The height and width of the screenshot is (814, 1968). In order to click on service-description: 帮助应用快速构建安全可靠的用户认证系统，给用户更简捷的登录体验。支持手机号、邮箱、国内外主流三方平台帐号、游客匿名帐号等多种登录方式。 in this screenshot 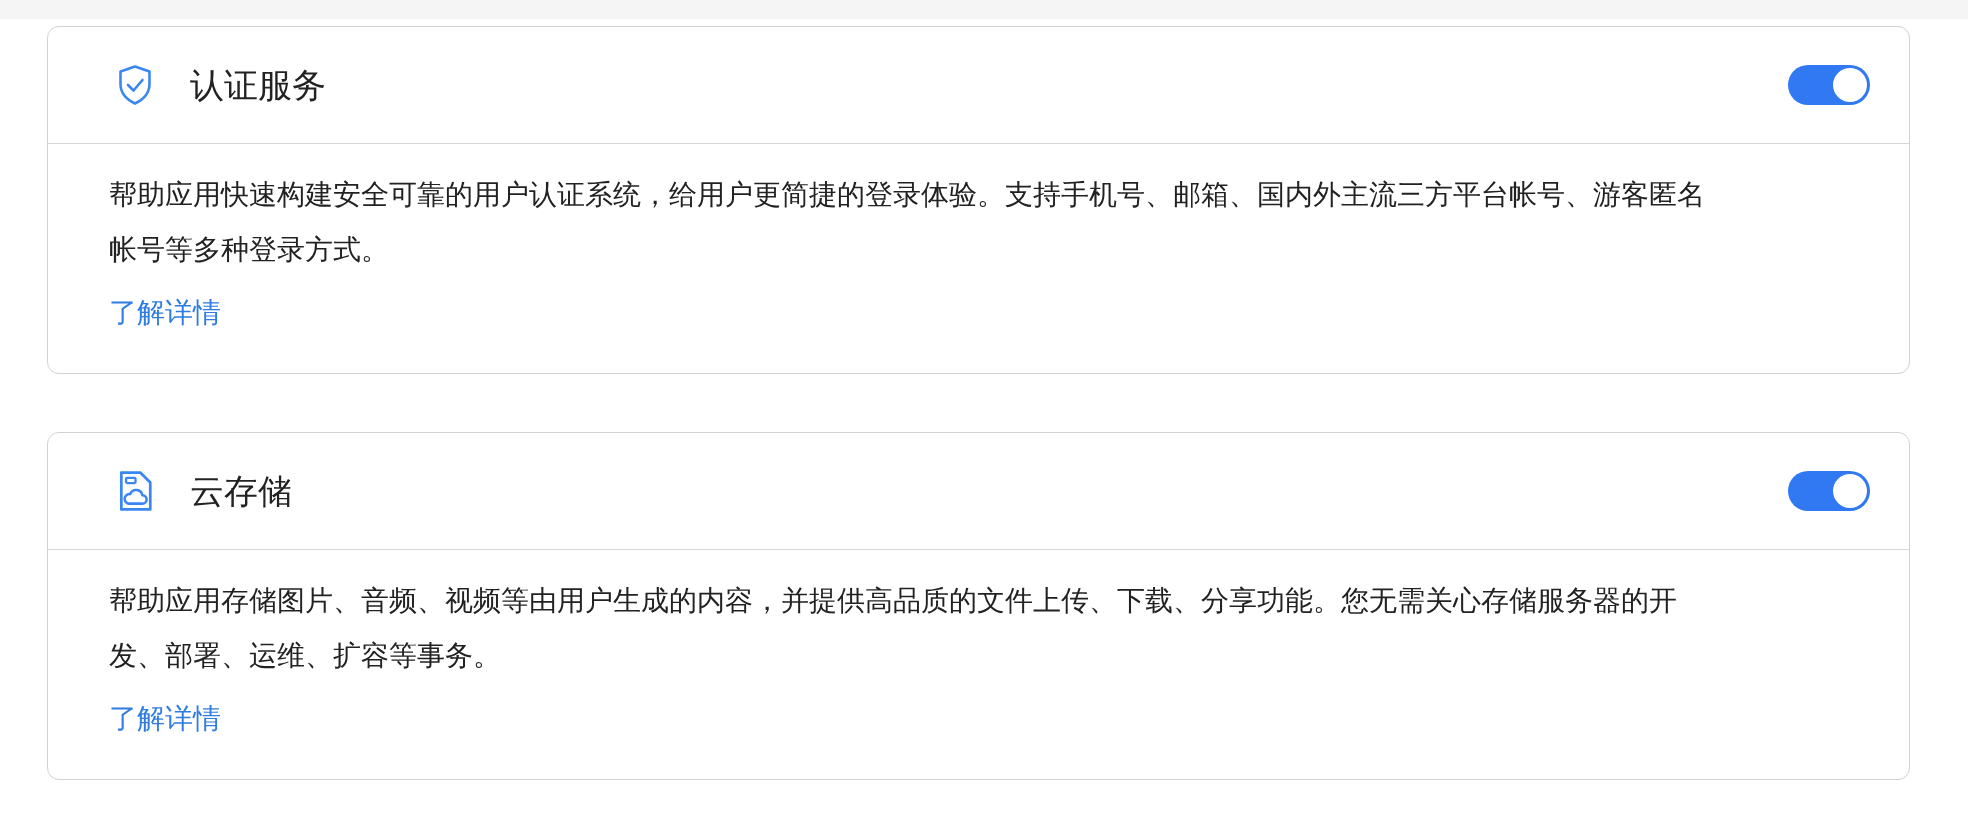, I will do `click(907, 222)`.